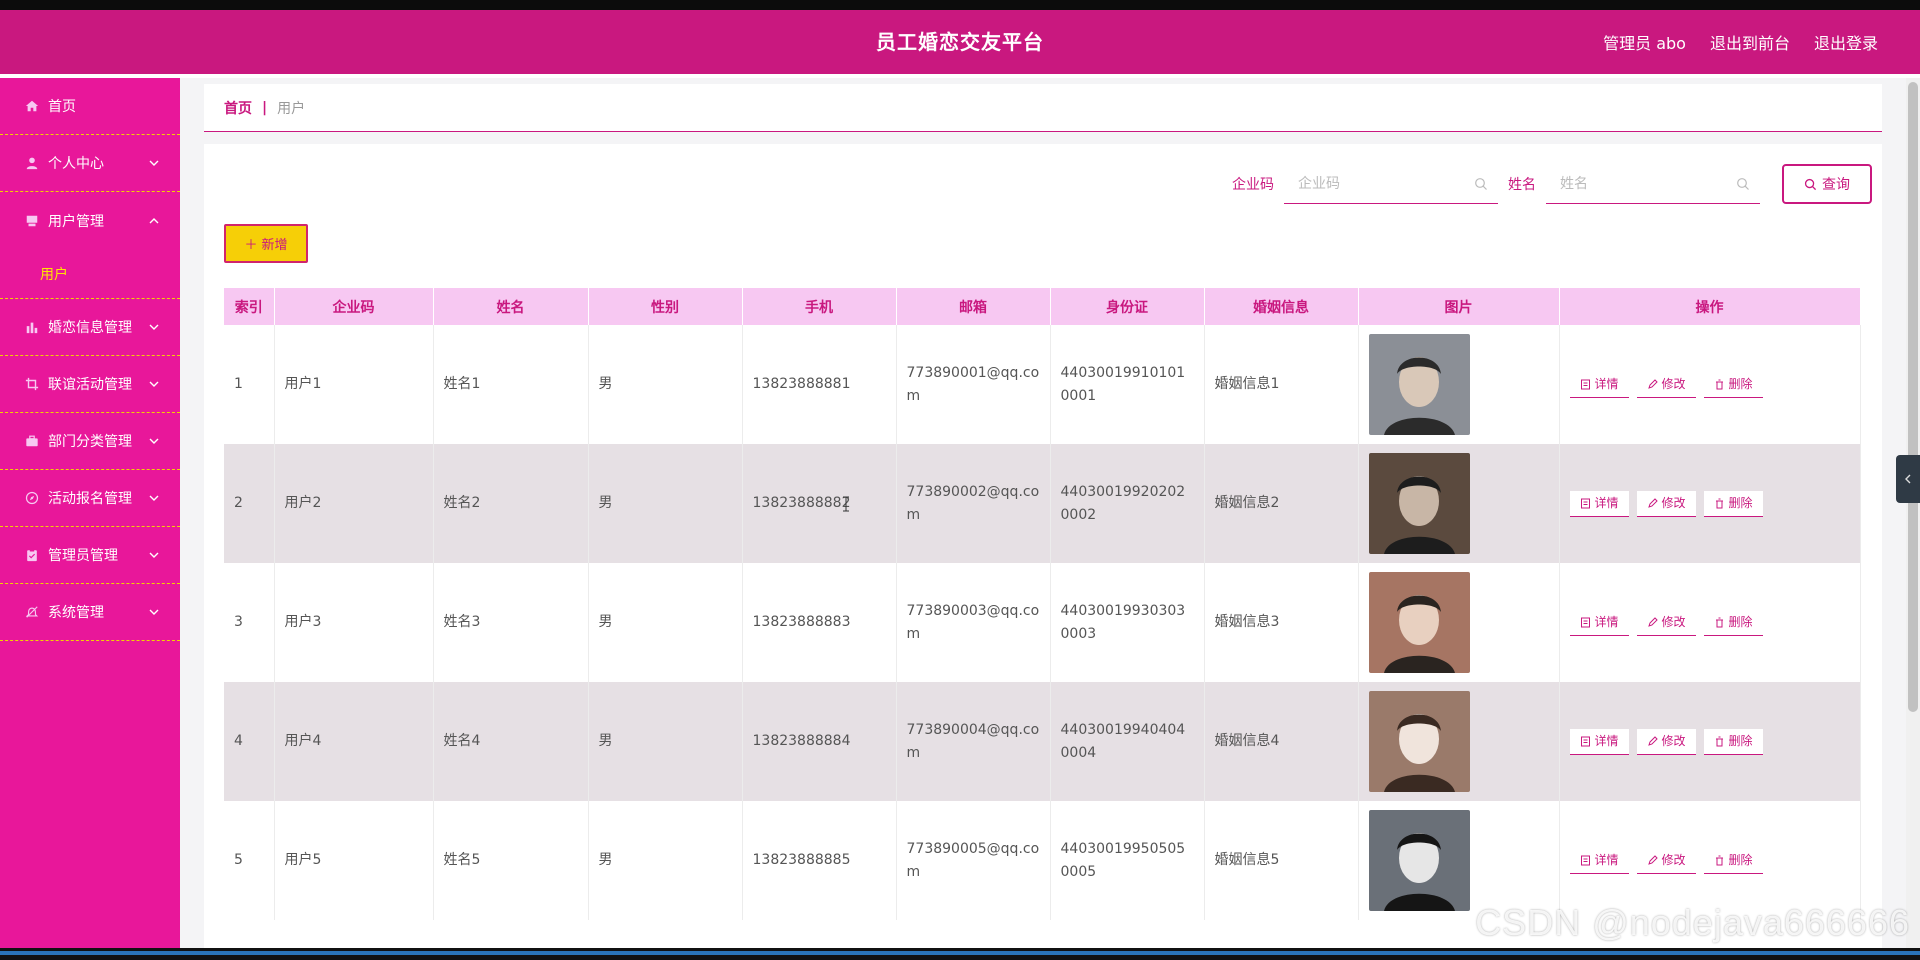 The width and height of the screenshot is (1920, 960). I want to click on sidebar-item-department-category: 部门分类管理, so click(90, 441).